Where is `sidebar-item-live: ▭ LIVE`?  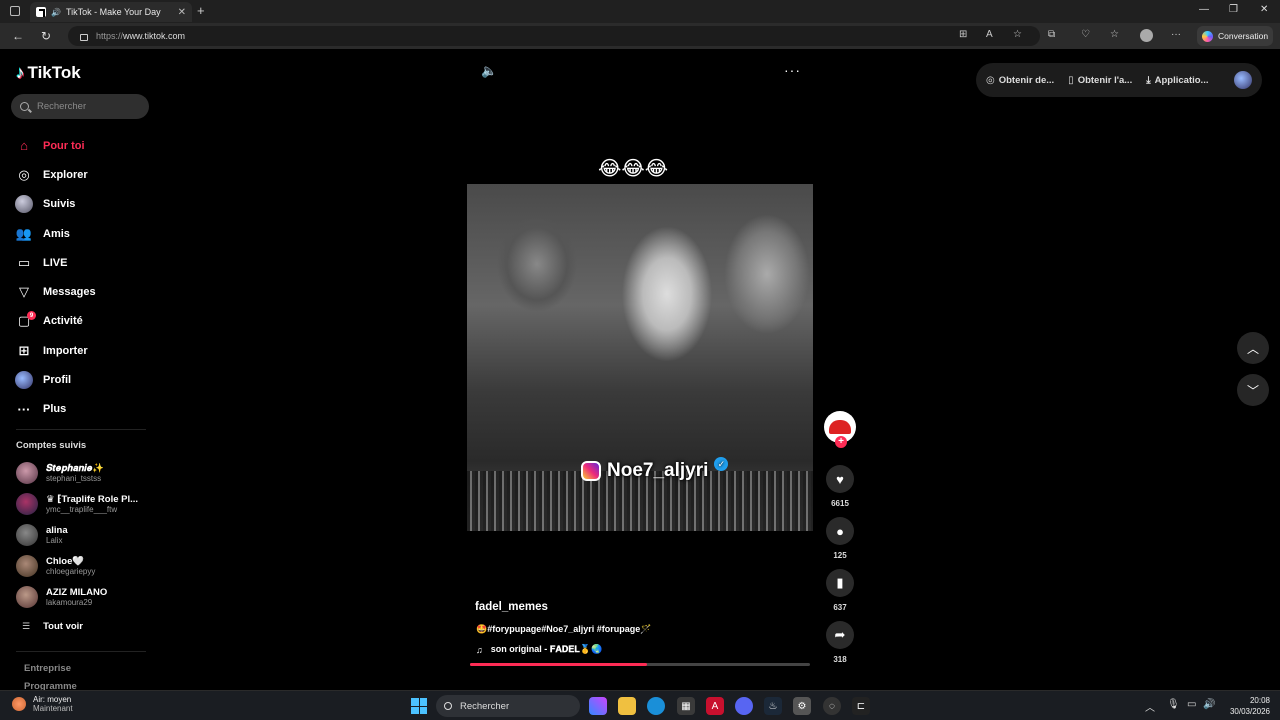
sidebar-item-live: ▭ LIVE is located at coordinates (84, 262).